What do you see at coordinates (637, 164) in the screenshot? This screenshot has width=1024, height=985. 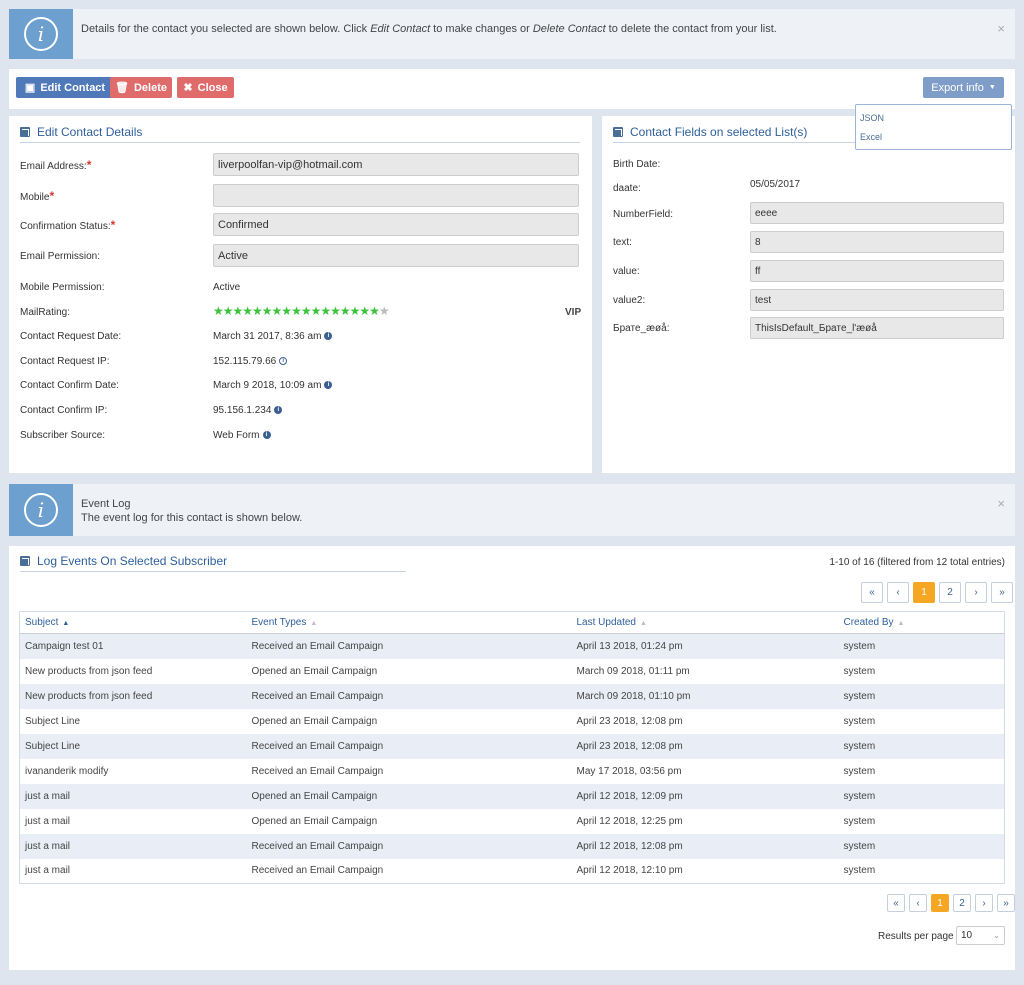 I see `birth-date-label: Birth Date:` at bounding box center [637, 164].